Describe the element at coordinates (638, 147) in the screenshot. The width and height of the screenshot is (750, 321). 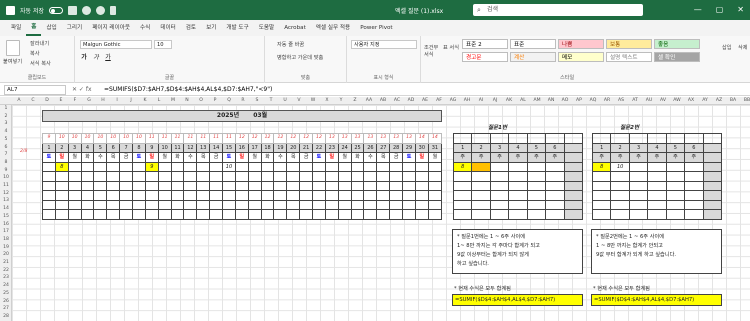
I see `week2-number-cell: 3` at that location.